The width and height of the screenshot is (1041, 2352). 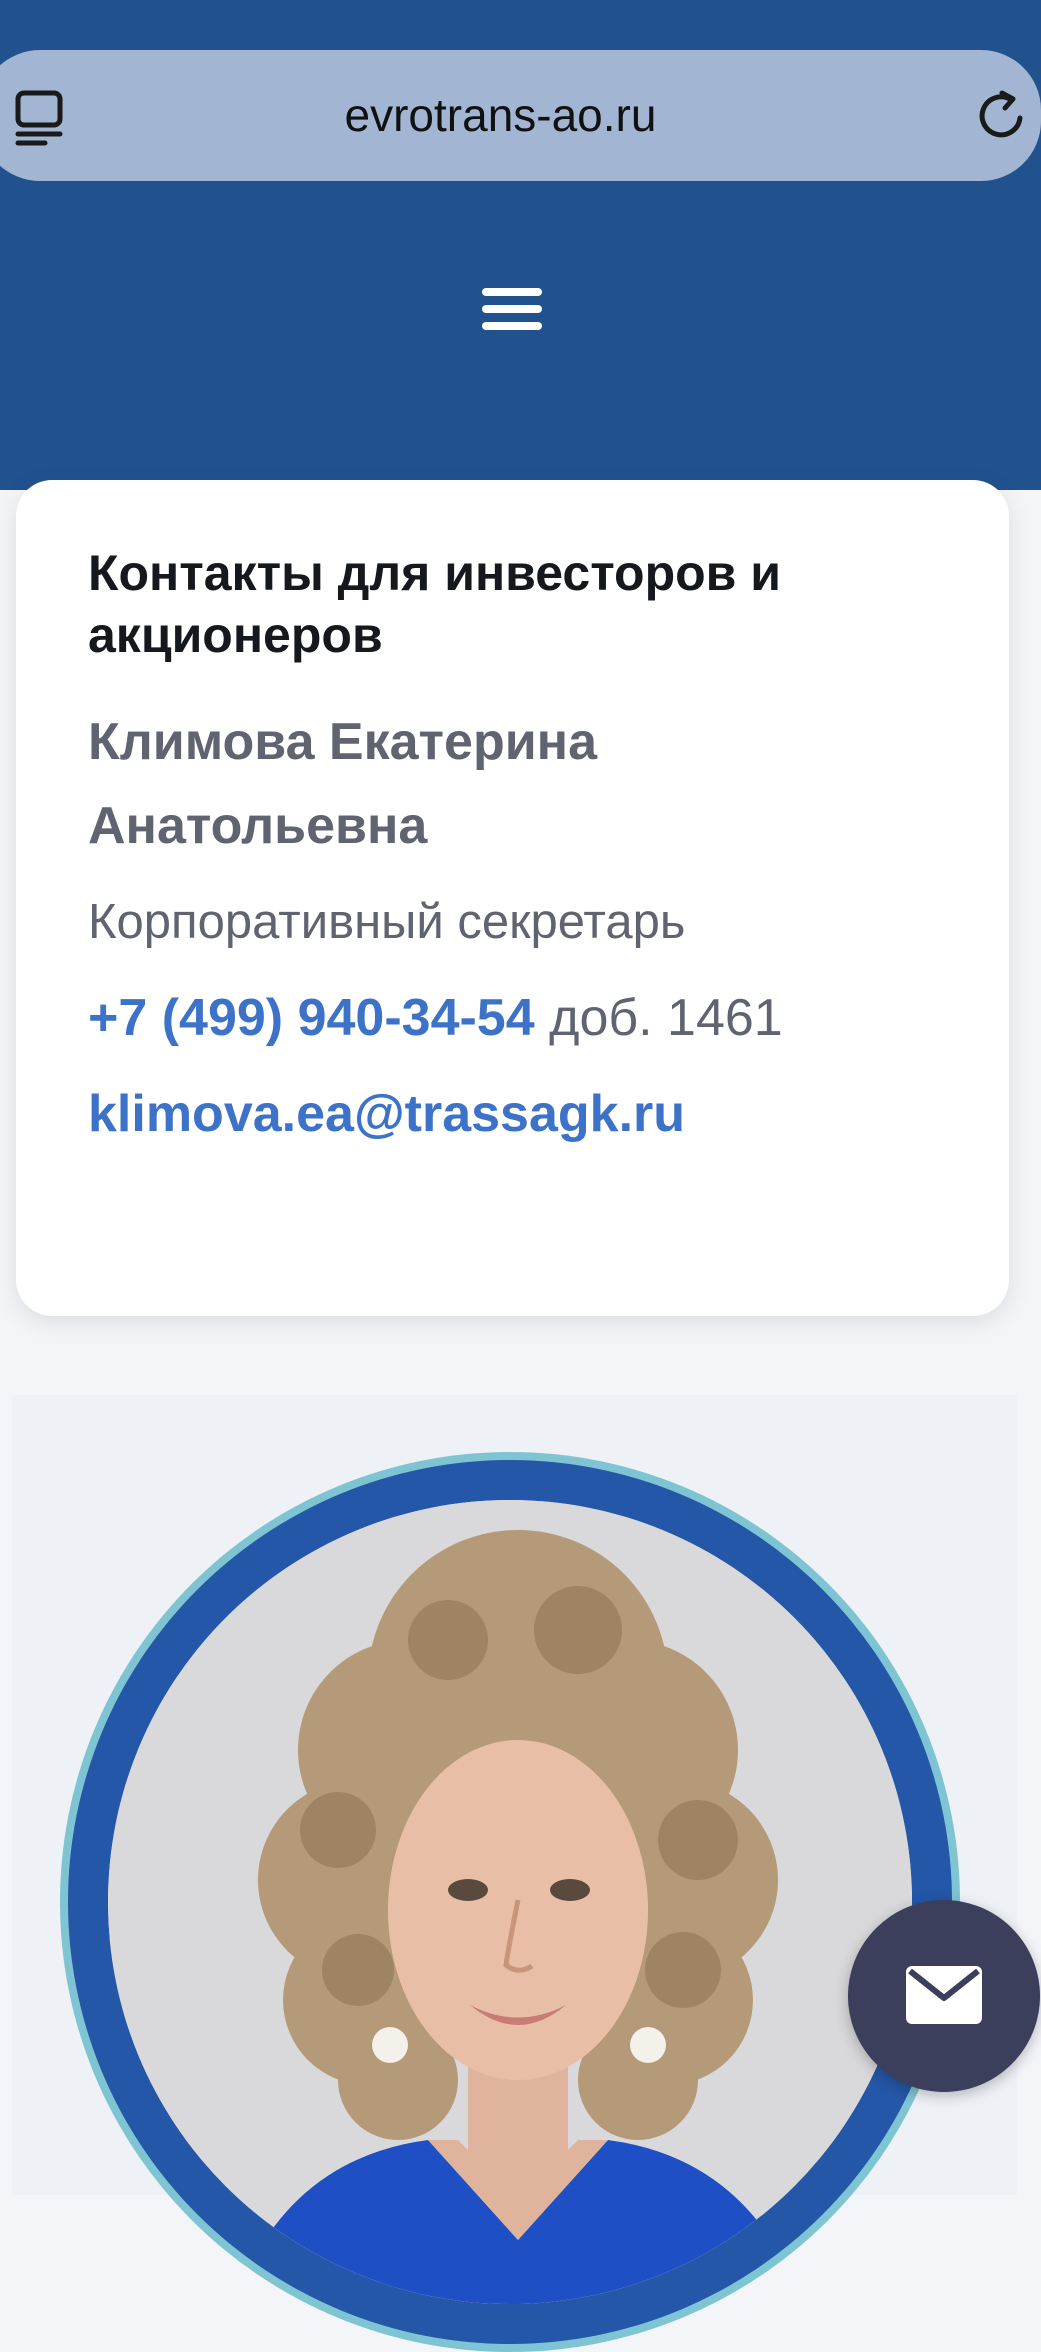 What do you see at coordinates (343, 742) in the screenshot?
I see `contact-name-line1: Климова Екатерина` at bounding box center [343, 742].